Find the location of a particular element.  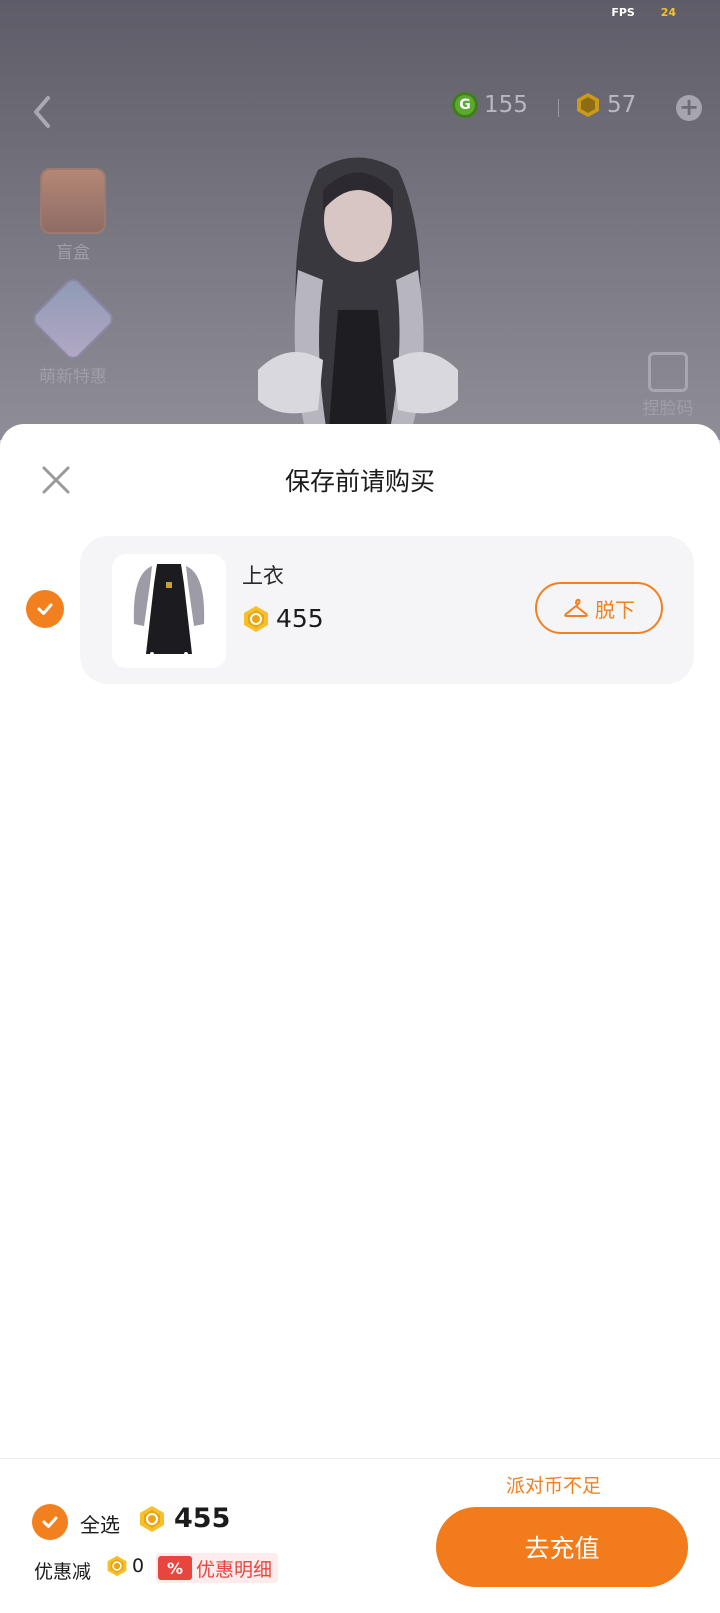

total-price-value: 455 is located at coordinates (202, 1518).